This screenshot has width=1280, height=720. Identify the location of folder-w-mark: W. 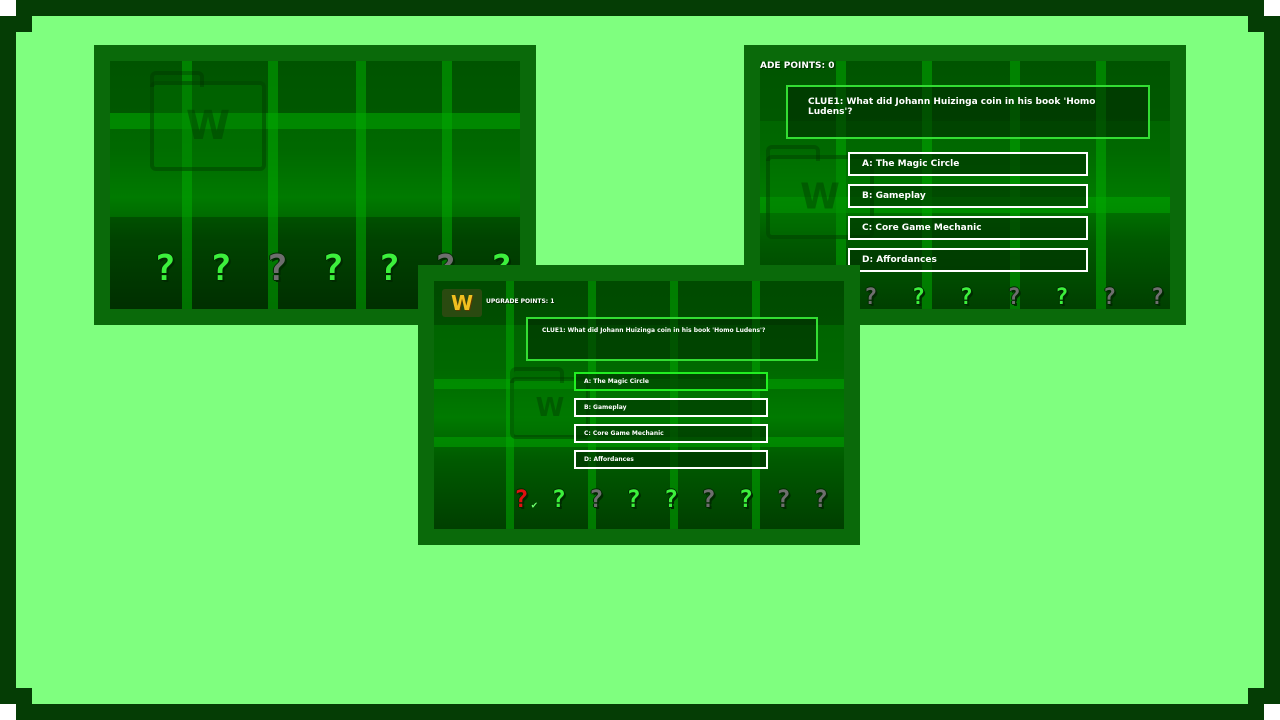
(208, 126).